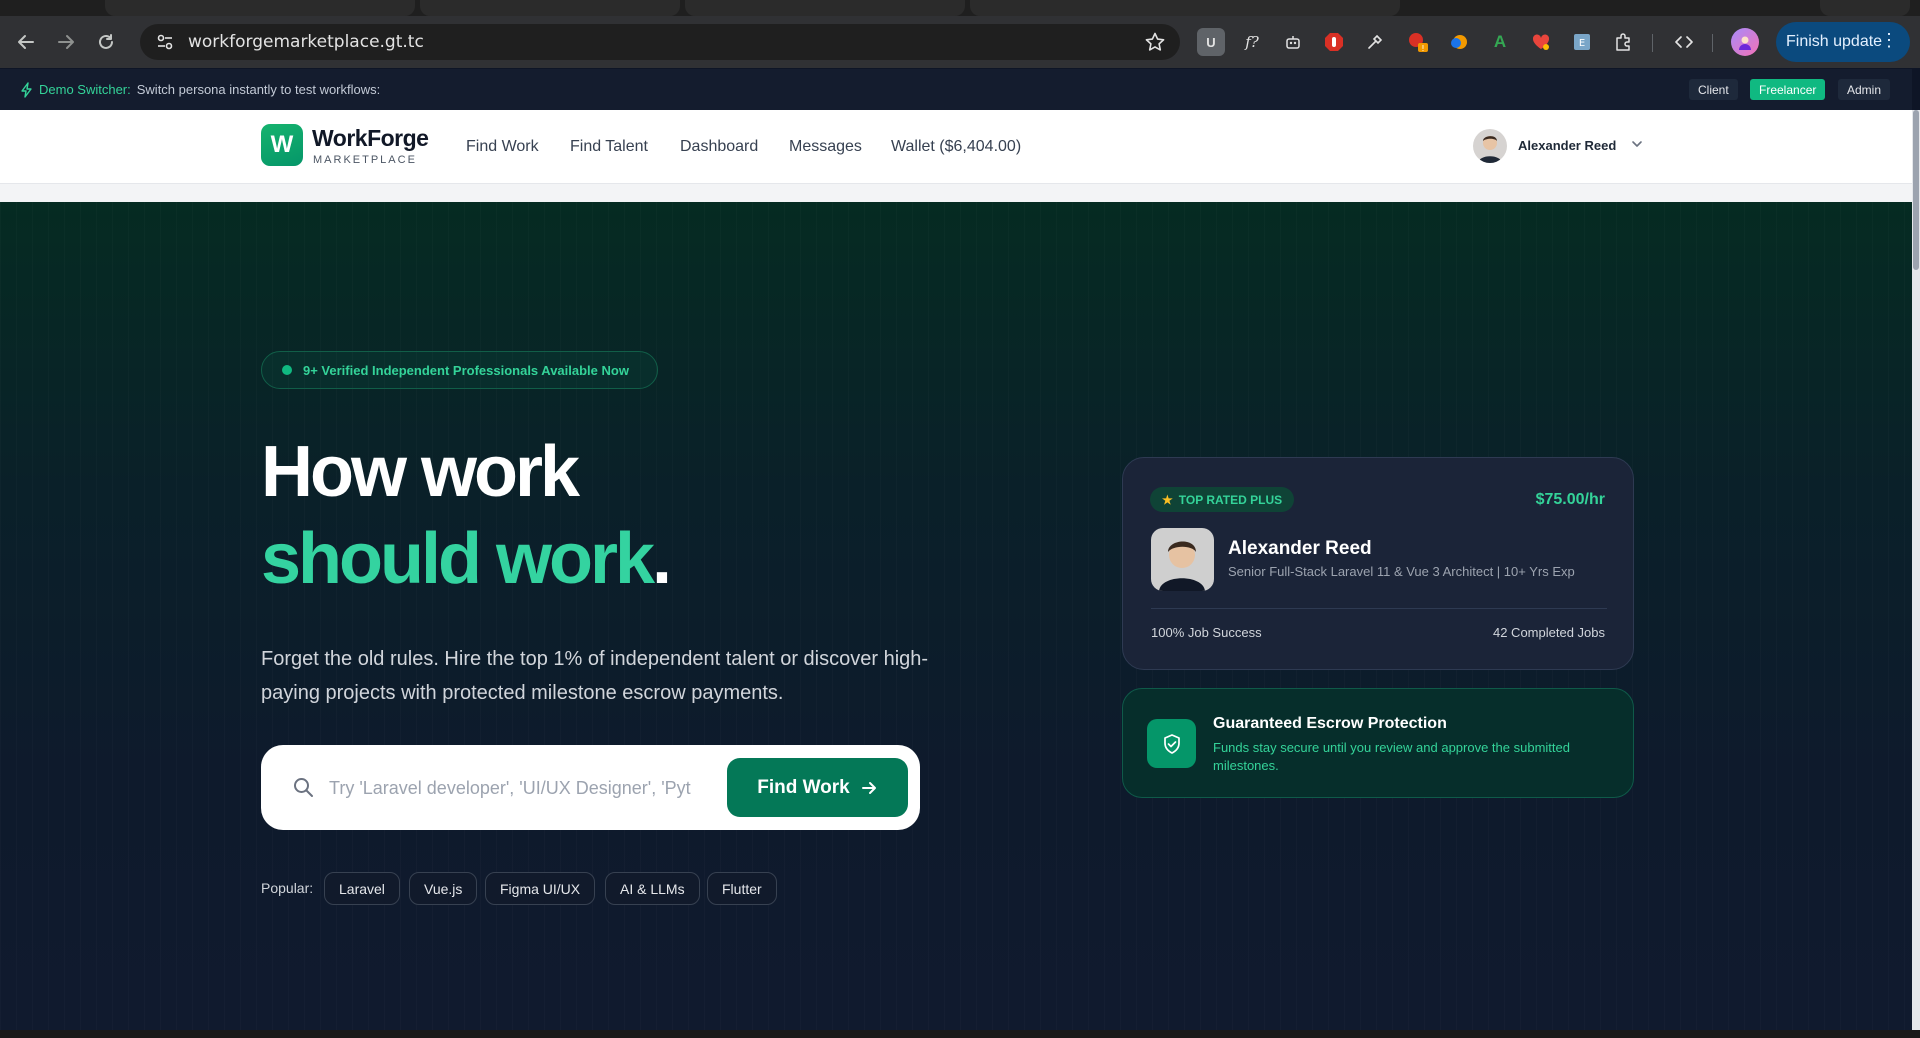 The height and width of the screenshot is (1038, 1920). Describe the element at coordinates (443, 888) in the screenshot. I see `popular-tag-vuejs: Vue.js` at that location.